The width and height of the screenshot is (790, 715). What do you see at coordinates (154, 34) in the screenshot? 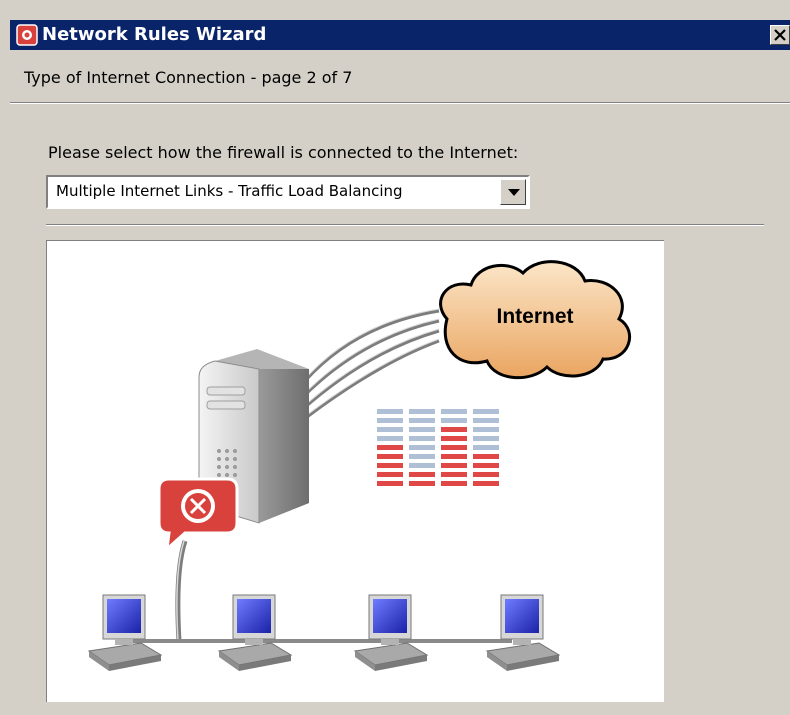
I see `window-title: Network Rules Wizard` at bounding box center [154, 34].